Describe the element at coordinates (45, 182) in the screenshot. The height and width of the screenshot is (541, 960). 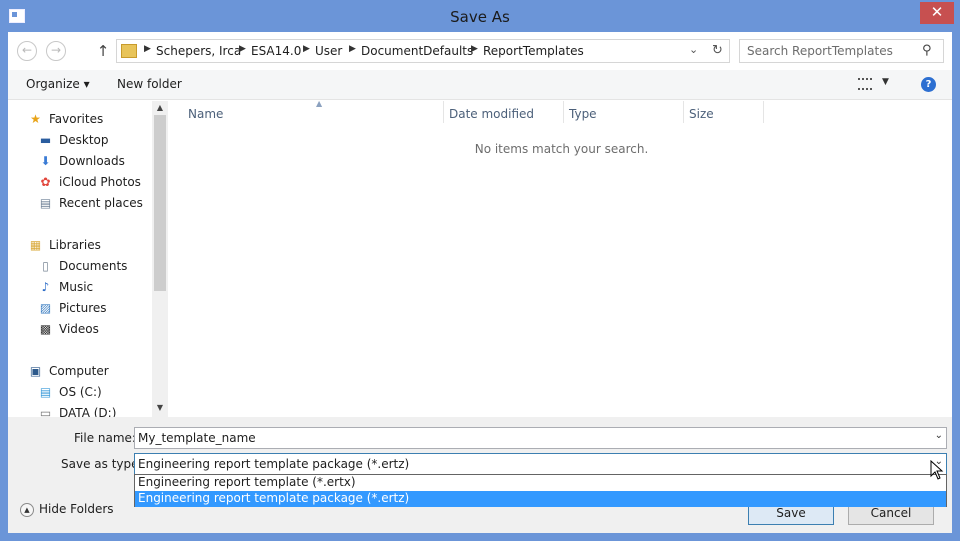
I see `icloud-photos-icon: ✿` at that location.